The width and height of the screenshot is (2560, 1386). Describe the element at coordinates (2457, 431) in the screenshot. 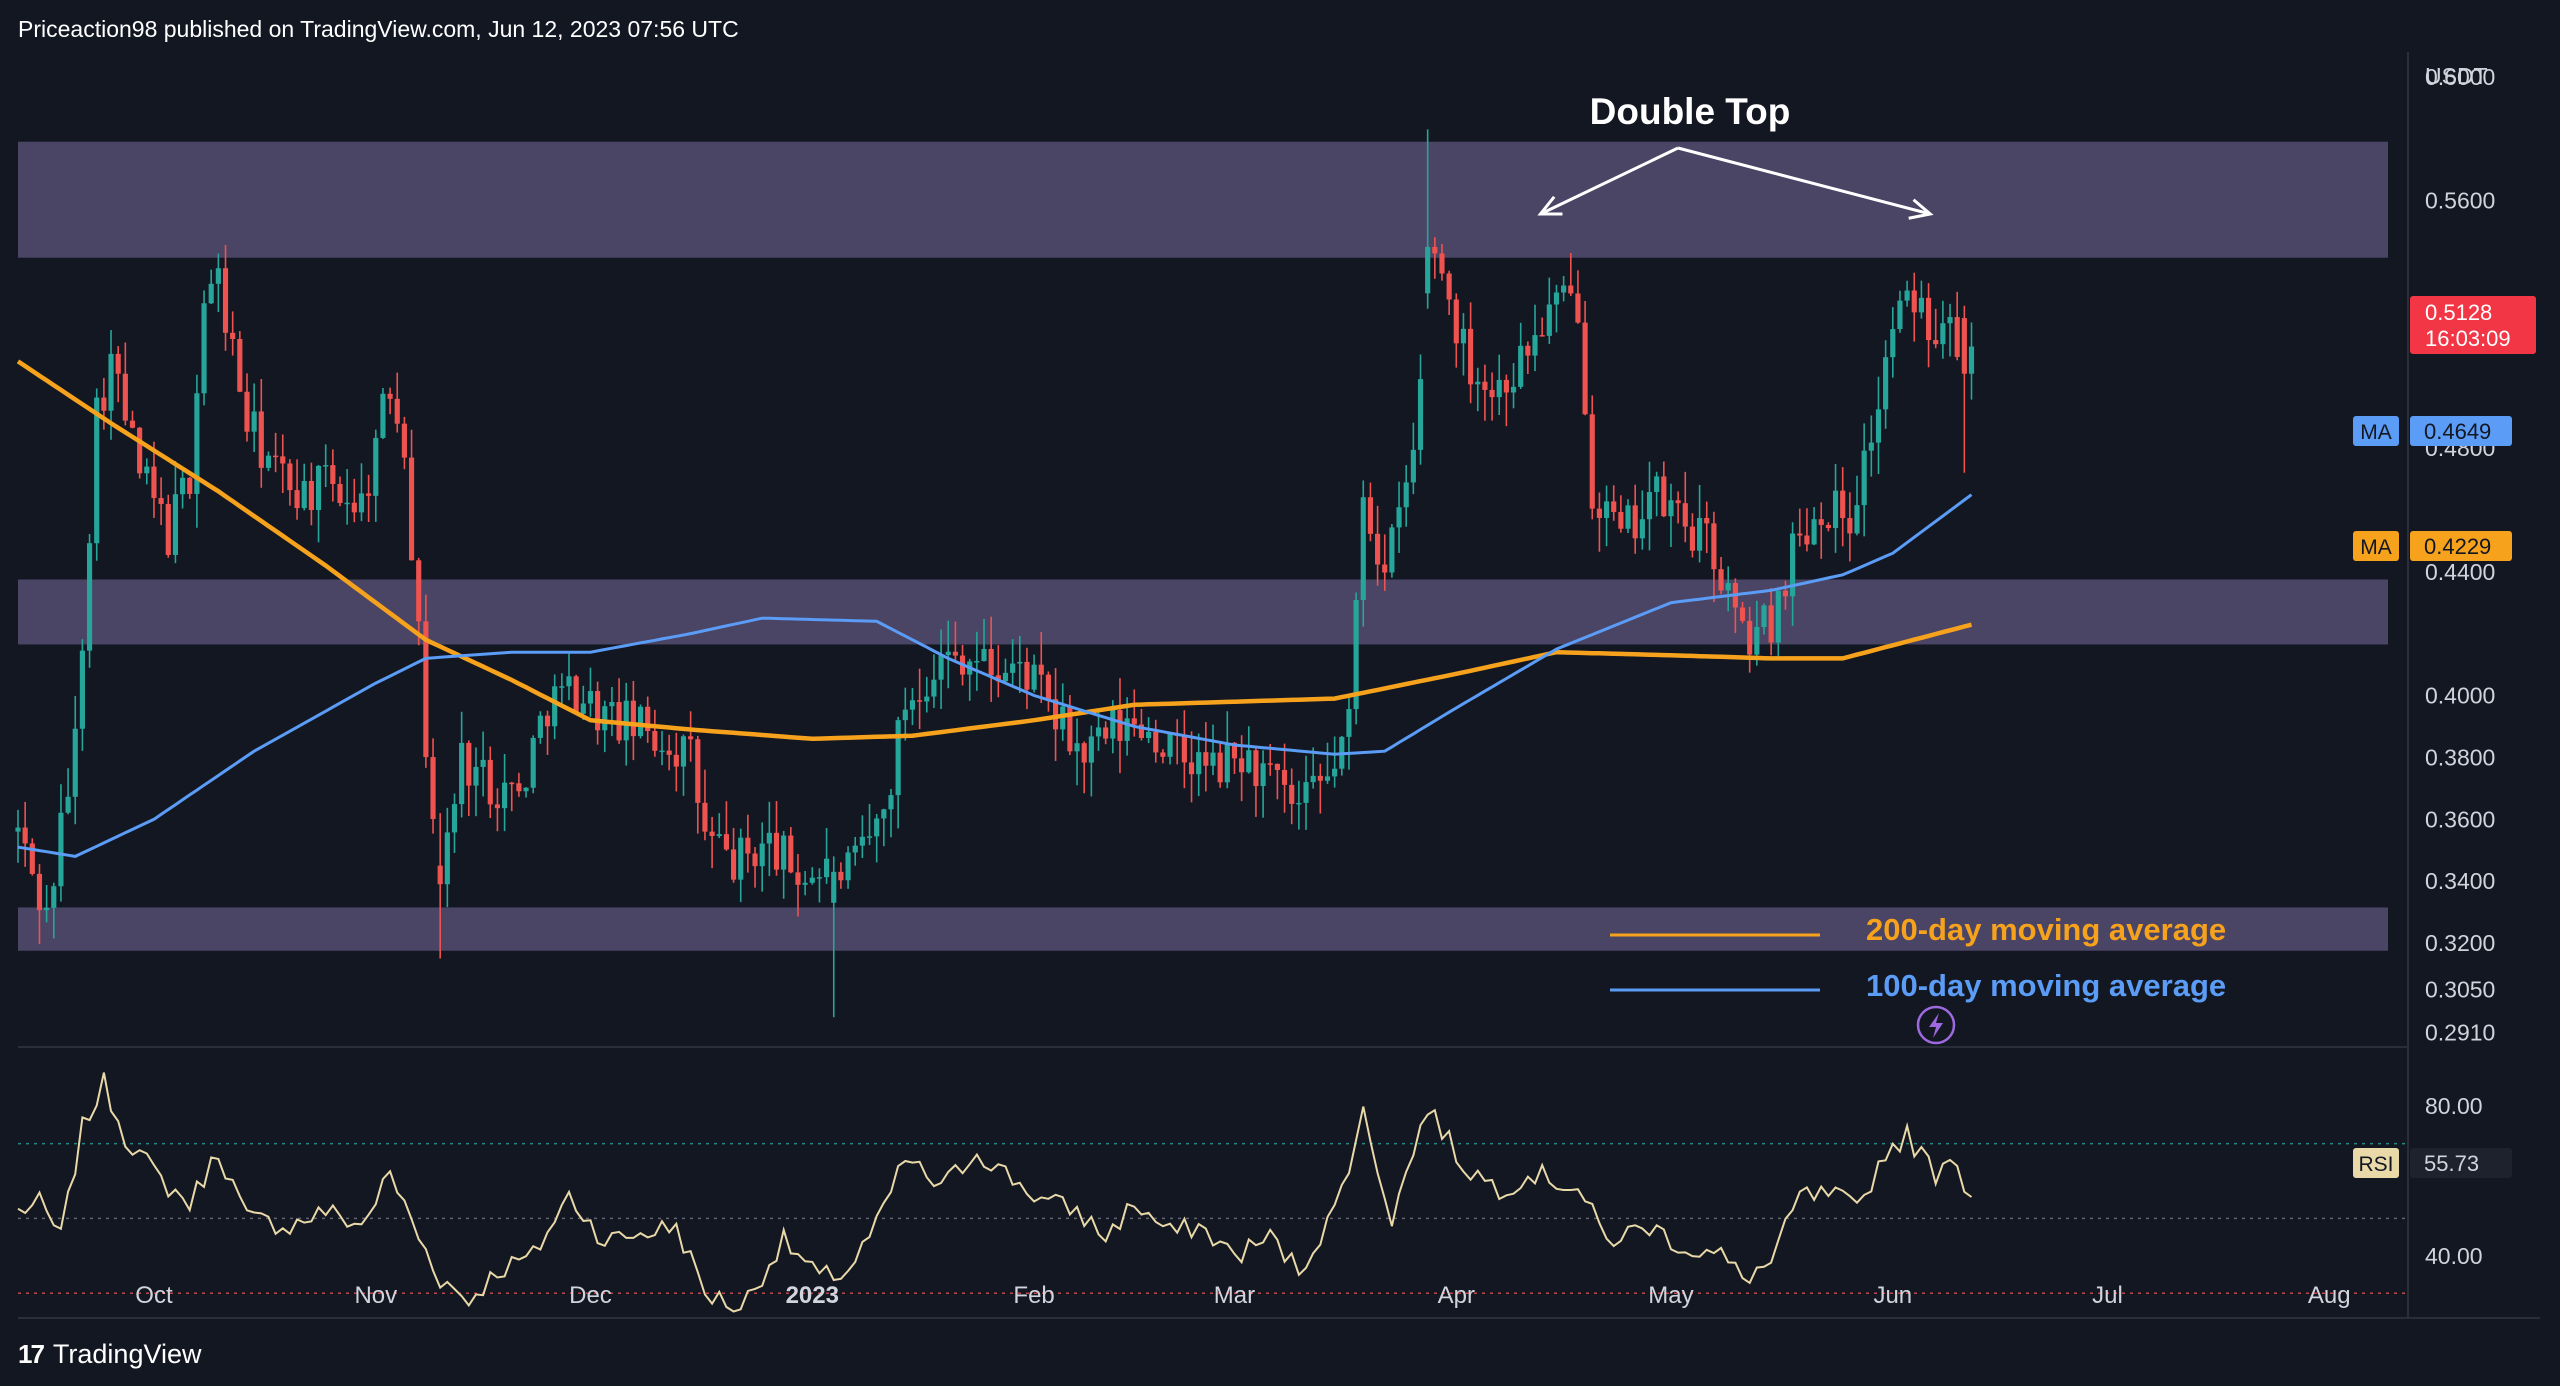

I see `ma100-badge-value: 0.4649` at that location.